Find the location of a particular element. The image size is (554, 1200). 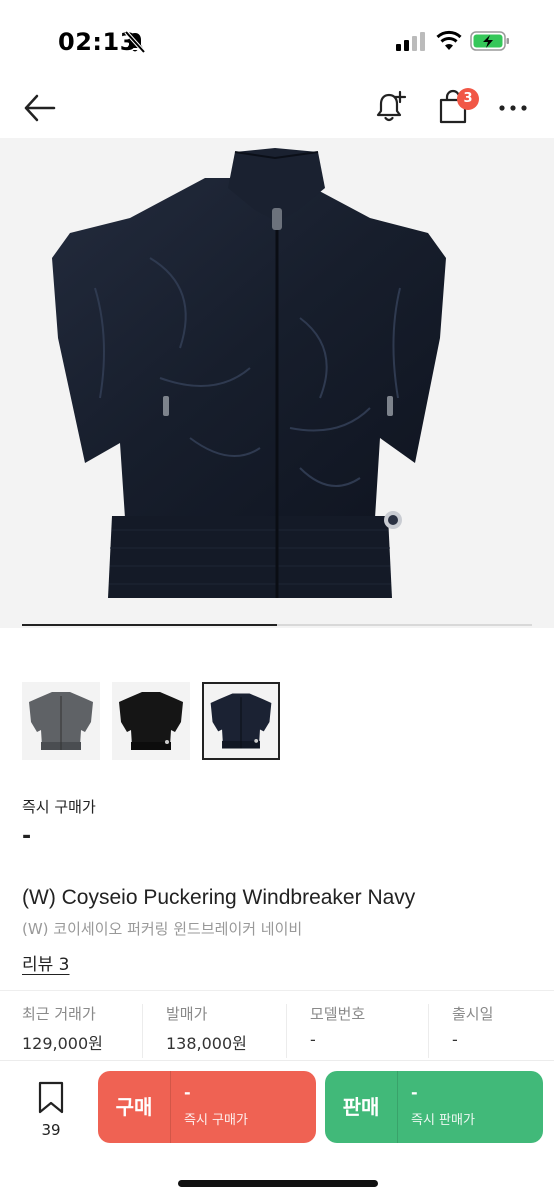

review-link: 리뷰 3 is located at coordinates (46, 962).